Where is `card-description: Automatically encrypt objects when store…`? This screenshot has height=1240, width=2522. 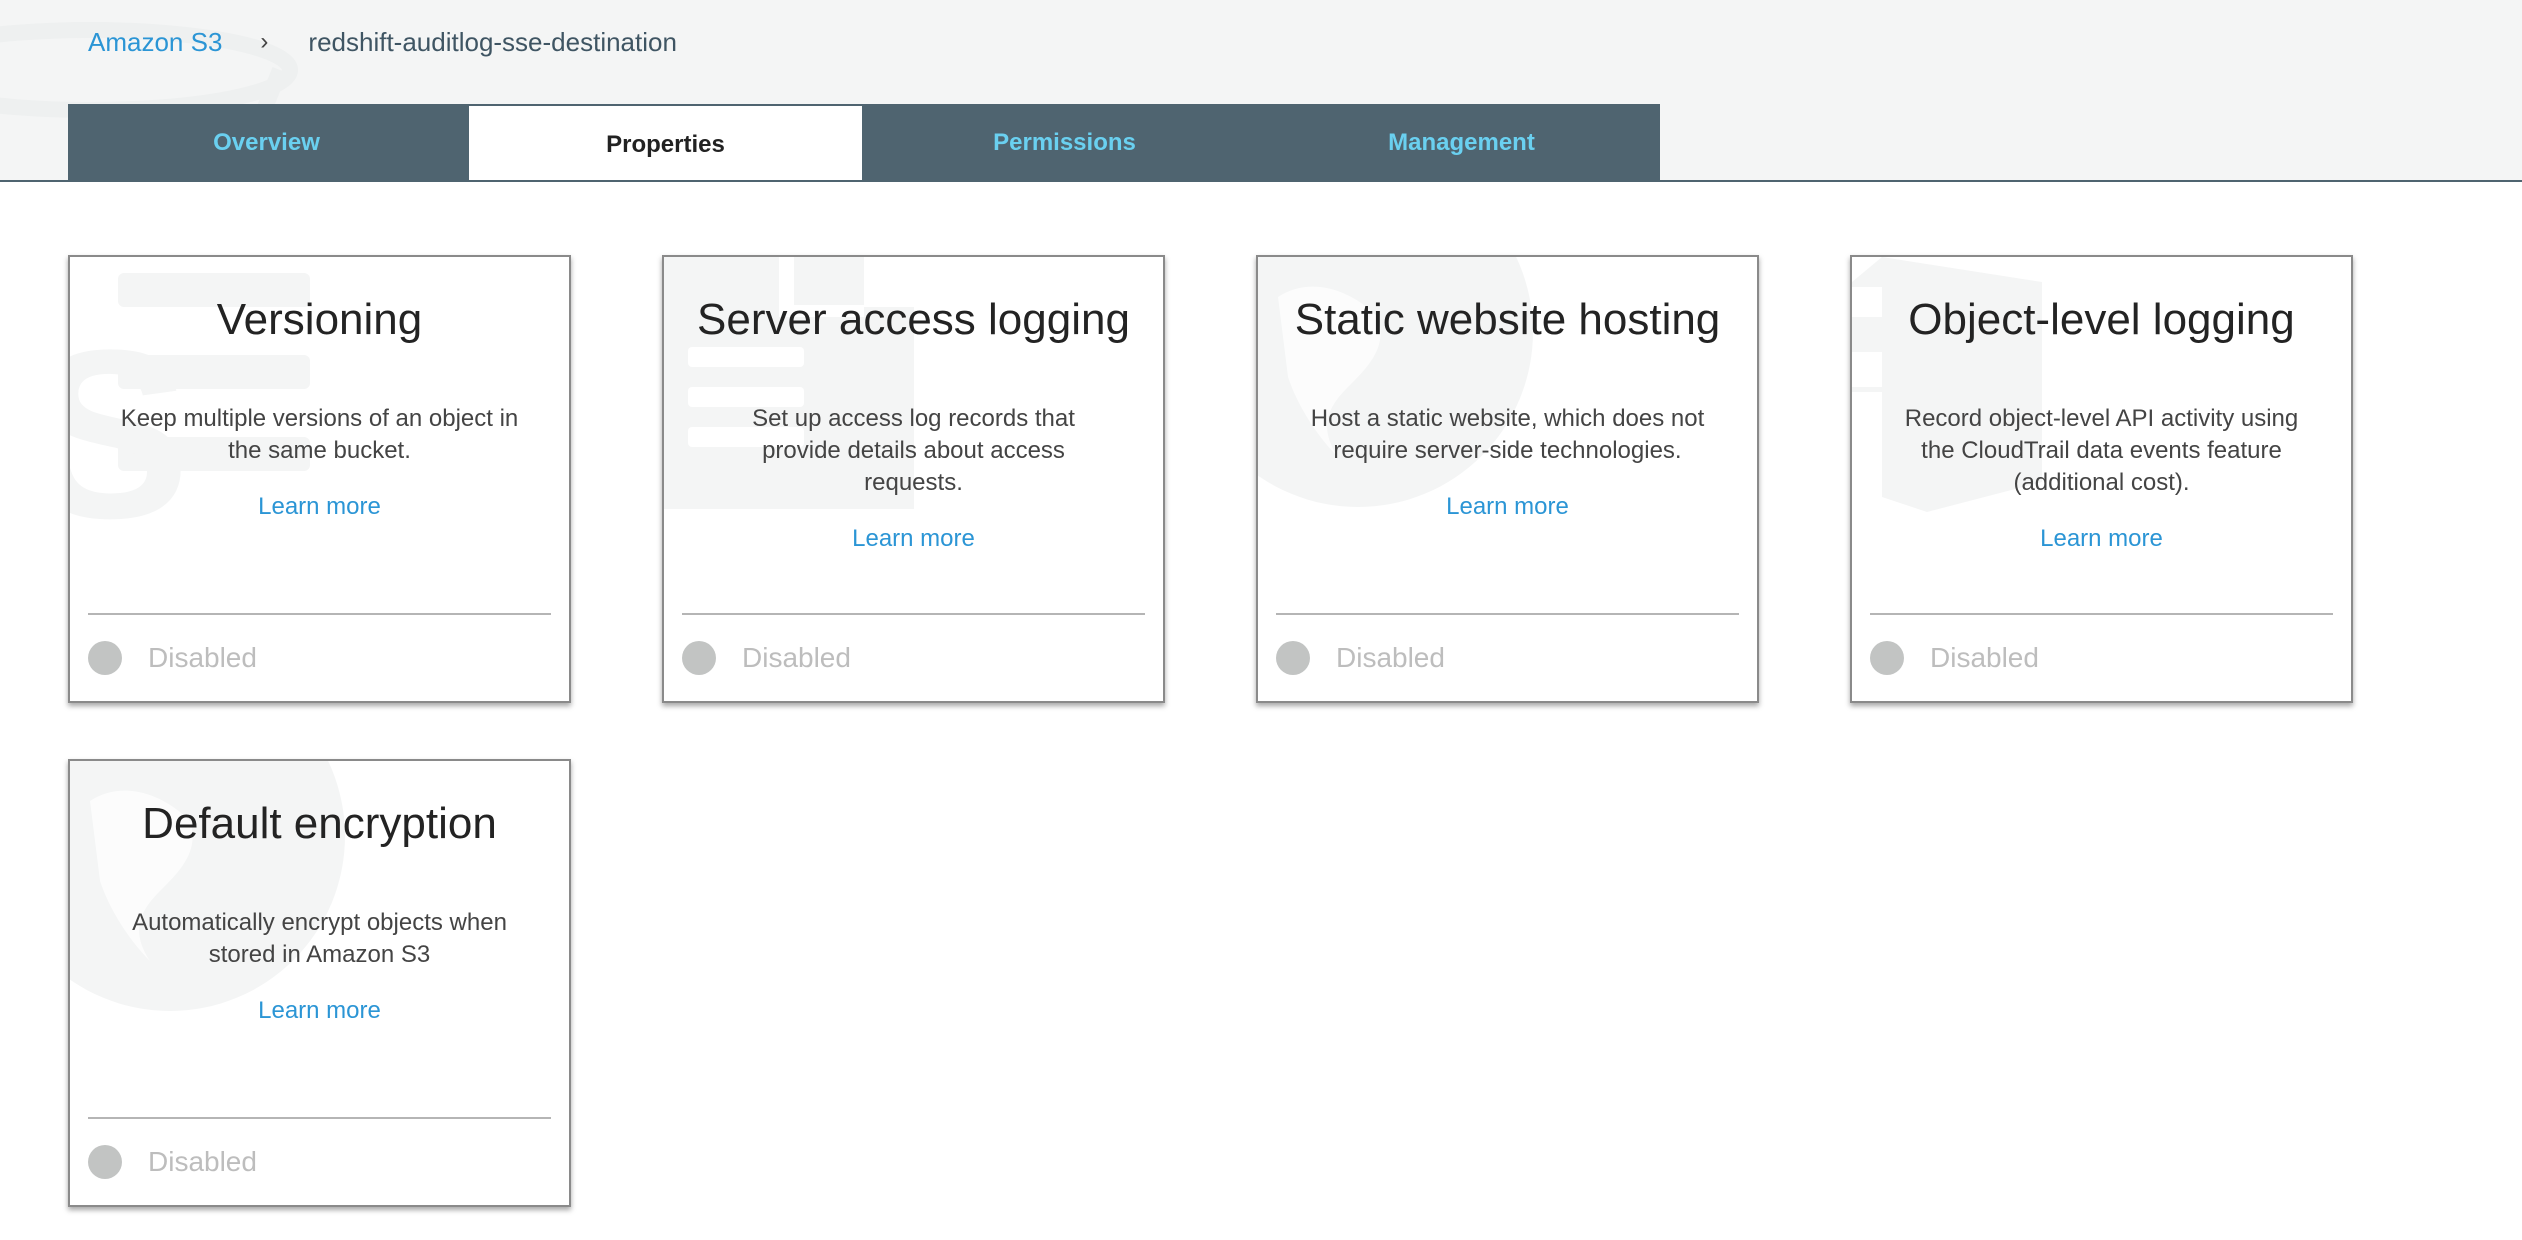 card-description: Automatically encrypt objects when store… is located at coordinates (319, 967).